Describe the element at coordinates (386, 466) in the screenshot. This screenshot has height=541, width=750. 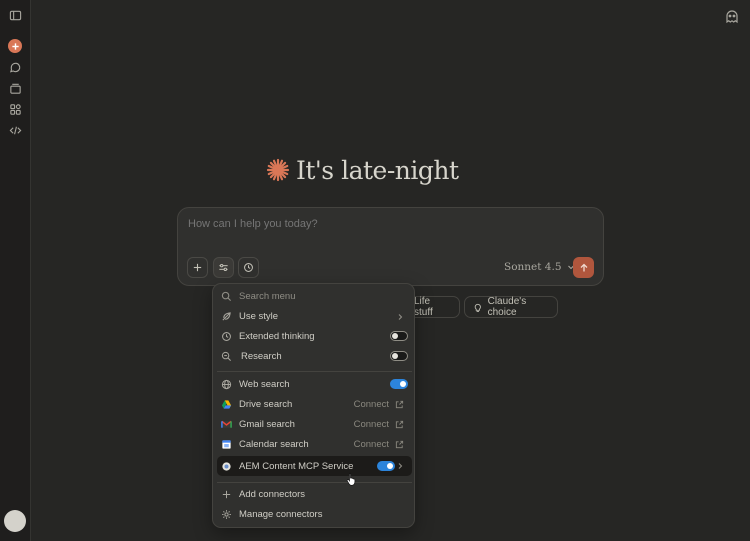
I see `aem-toggle` at that location.